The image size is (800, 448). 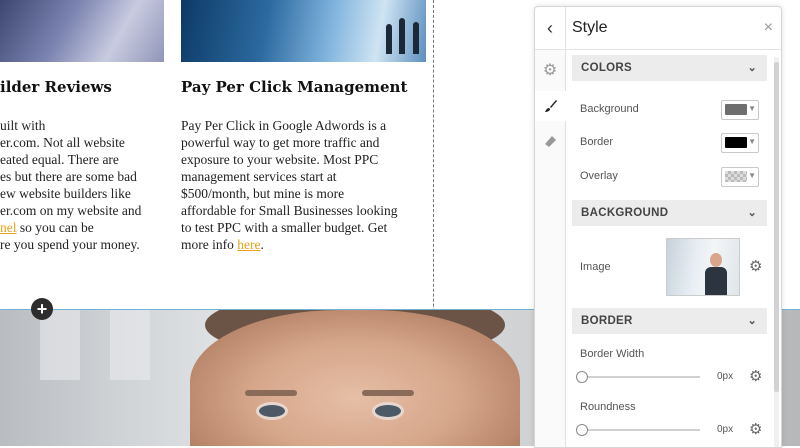 I want to click on background-section-header: BACKGROUND ⌄, so click(x=669, y=213).